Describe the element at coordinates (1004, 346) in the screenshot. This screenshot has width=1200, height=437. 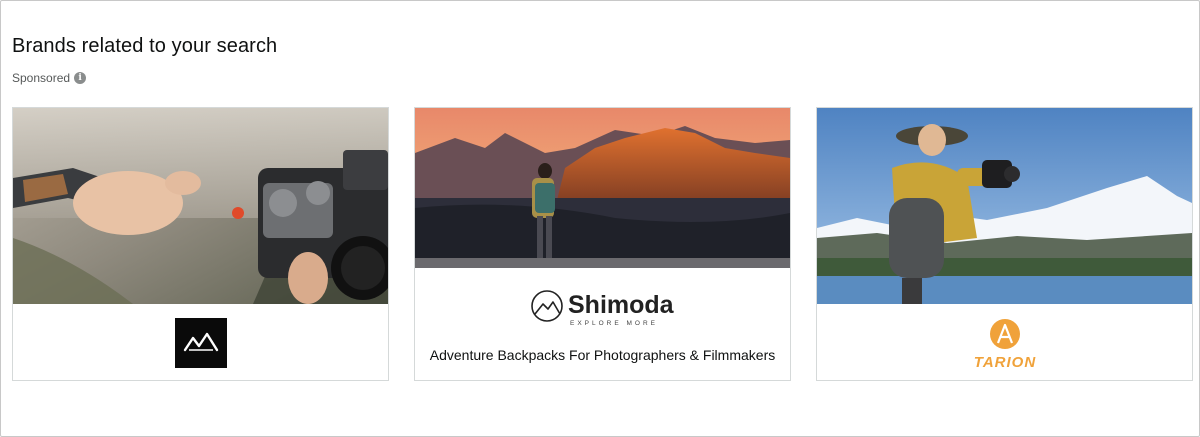
I see `tarion-logo: TARION` at that location.